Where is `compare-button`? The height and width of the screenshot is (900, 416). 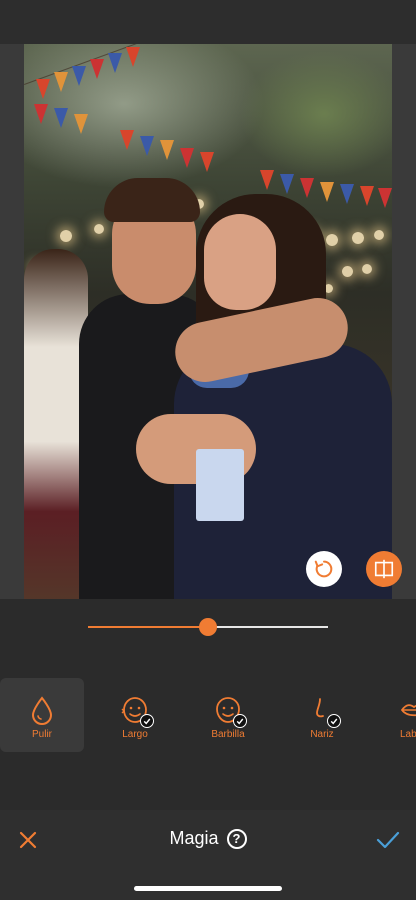 compare-button is located at coordinates (384, 569).